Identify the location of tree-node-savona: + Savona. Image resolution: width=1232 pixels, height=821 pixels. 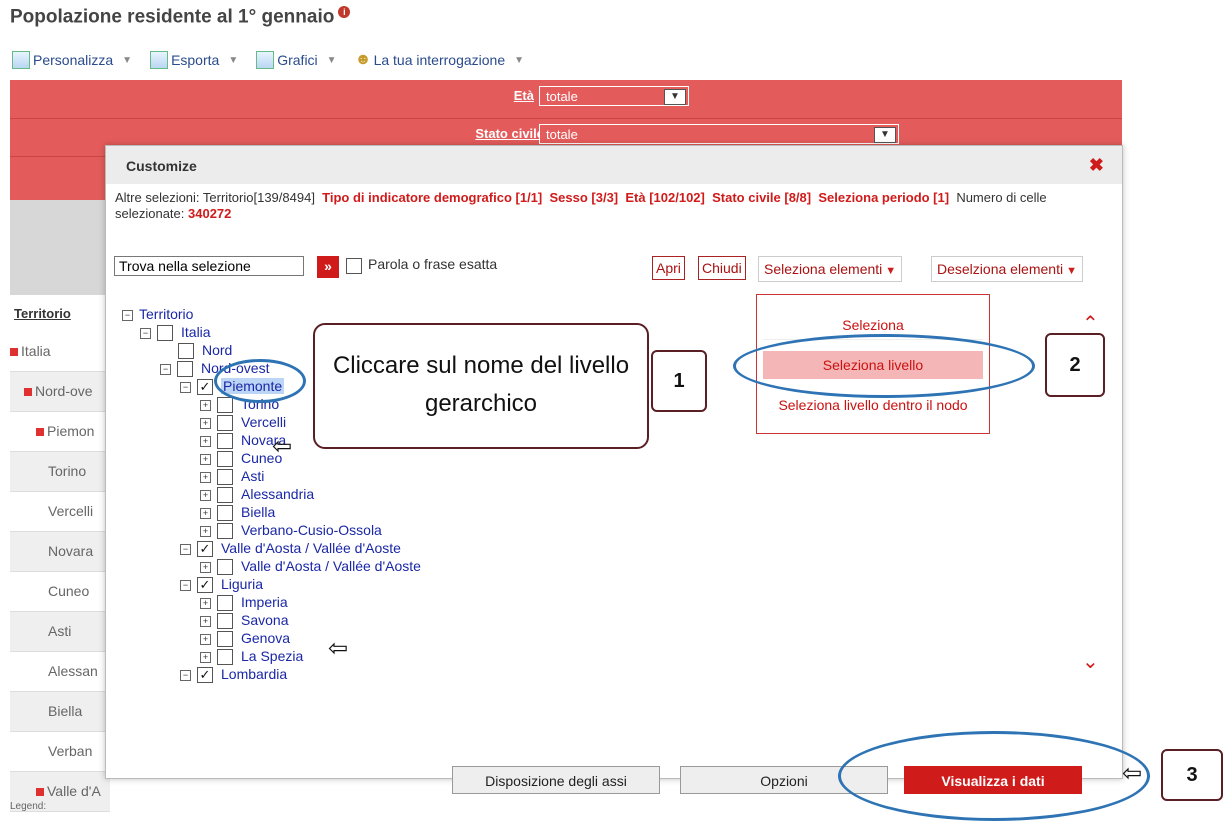
(244, 621).